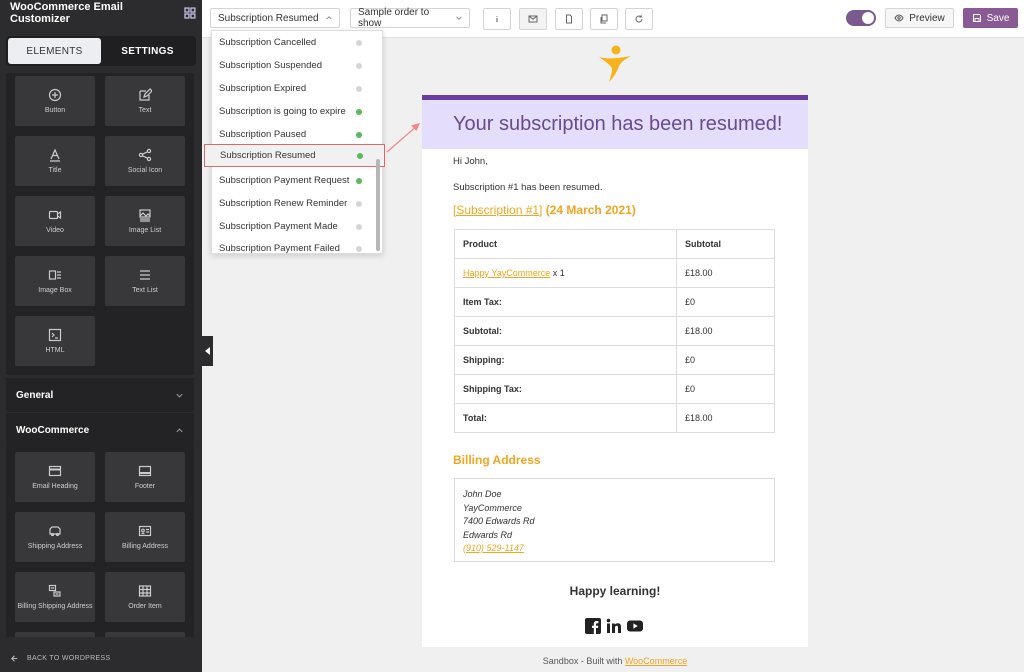  I want to click on element-label: Button, so click(55, 110).